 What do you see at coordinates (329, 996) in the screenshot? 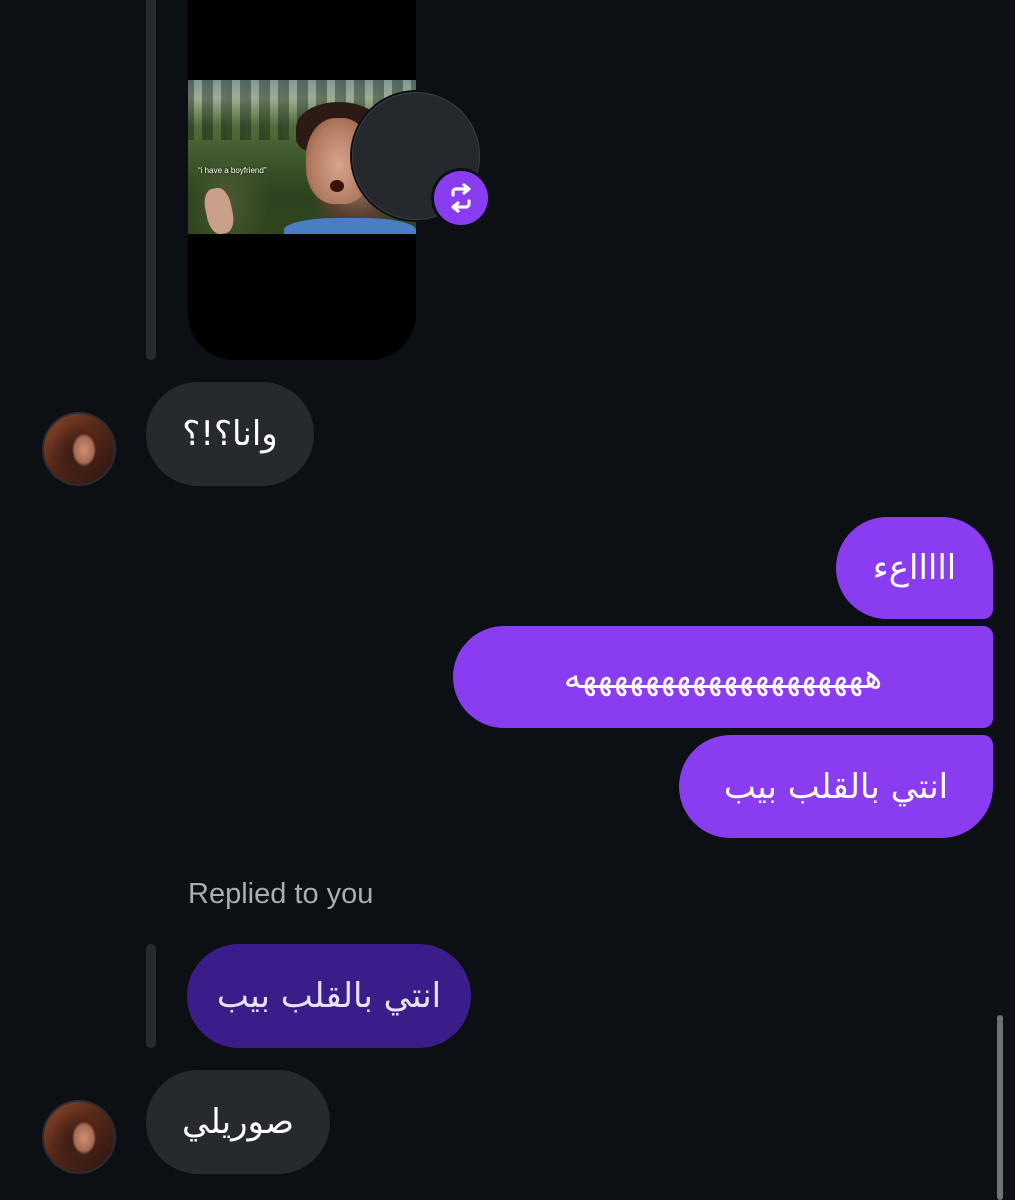
I see `quoted-message-bubble: انتي بالقلب بيب` at bounding box center [329, 996].